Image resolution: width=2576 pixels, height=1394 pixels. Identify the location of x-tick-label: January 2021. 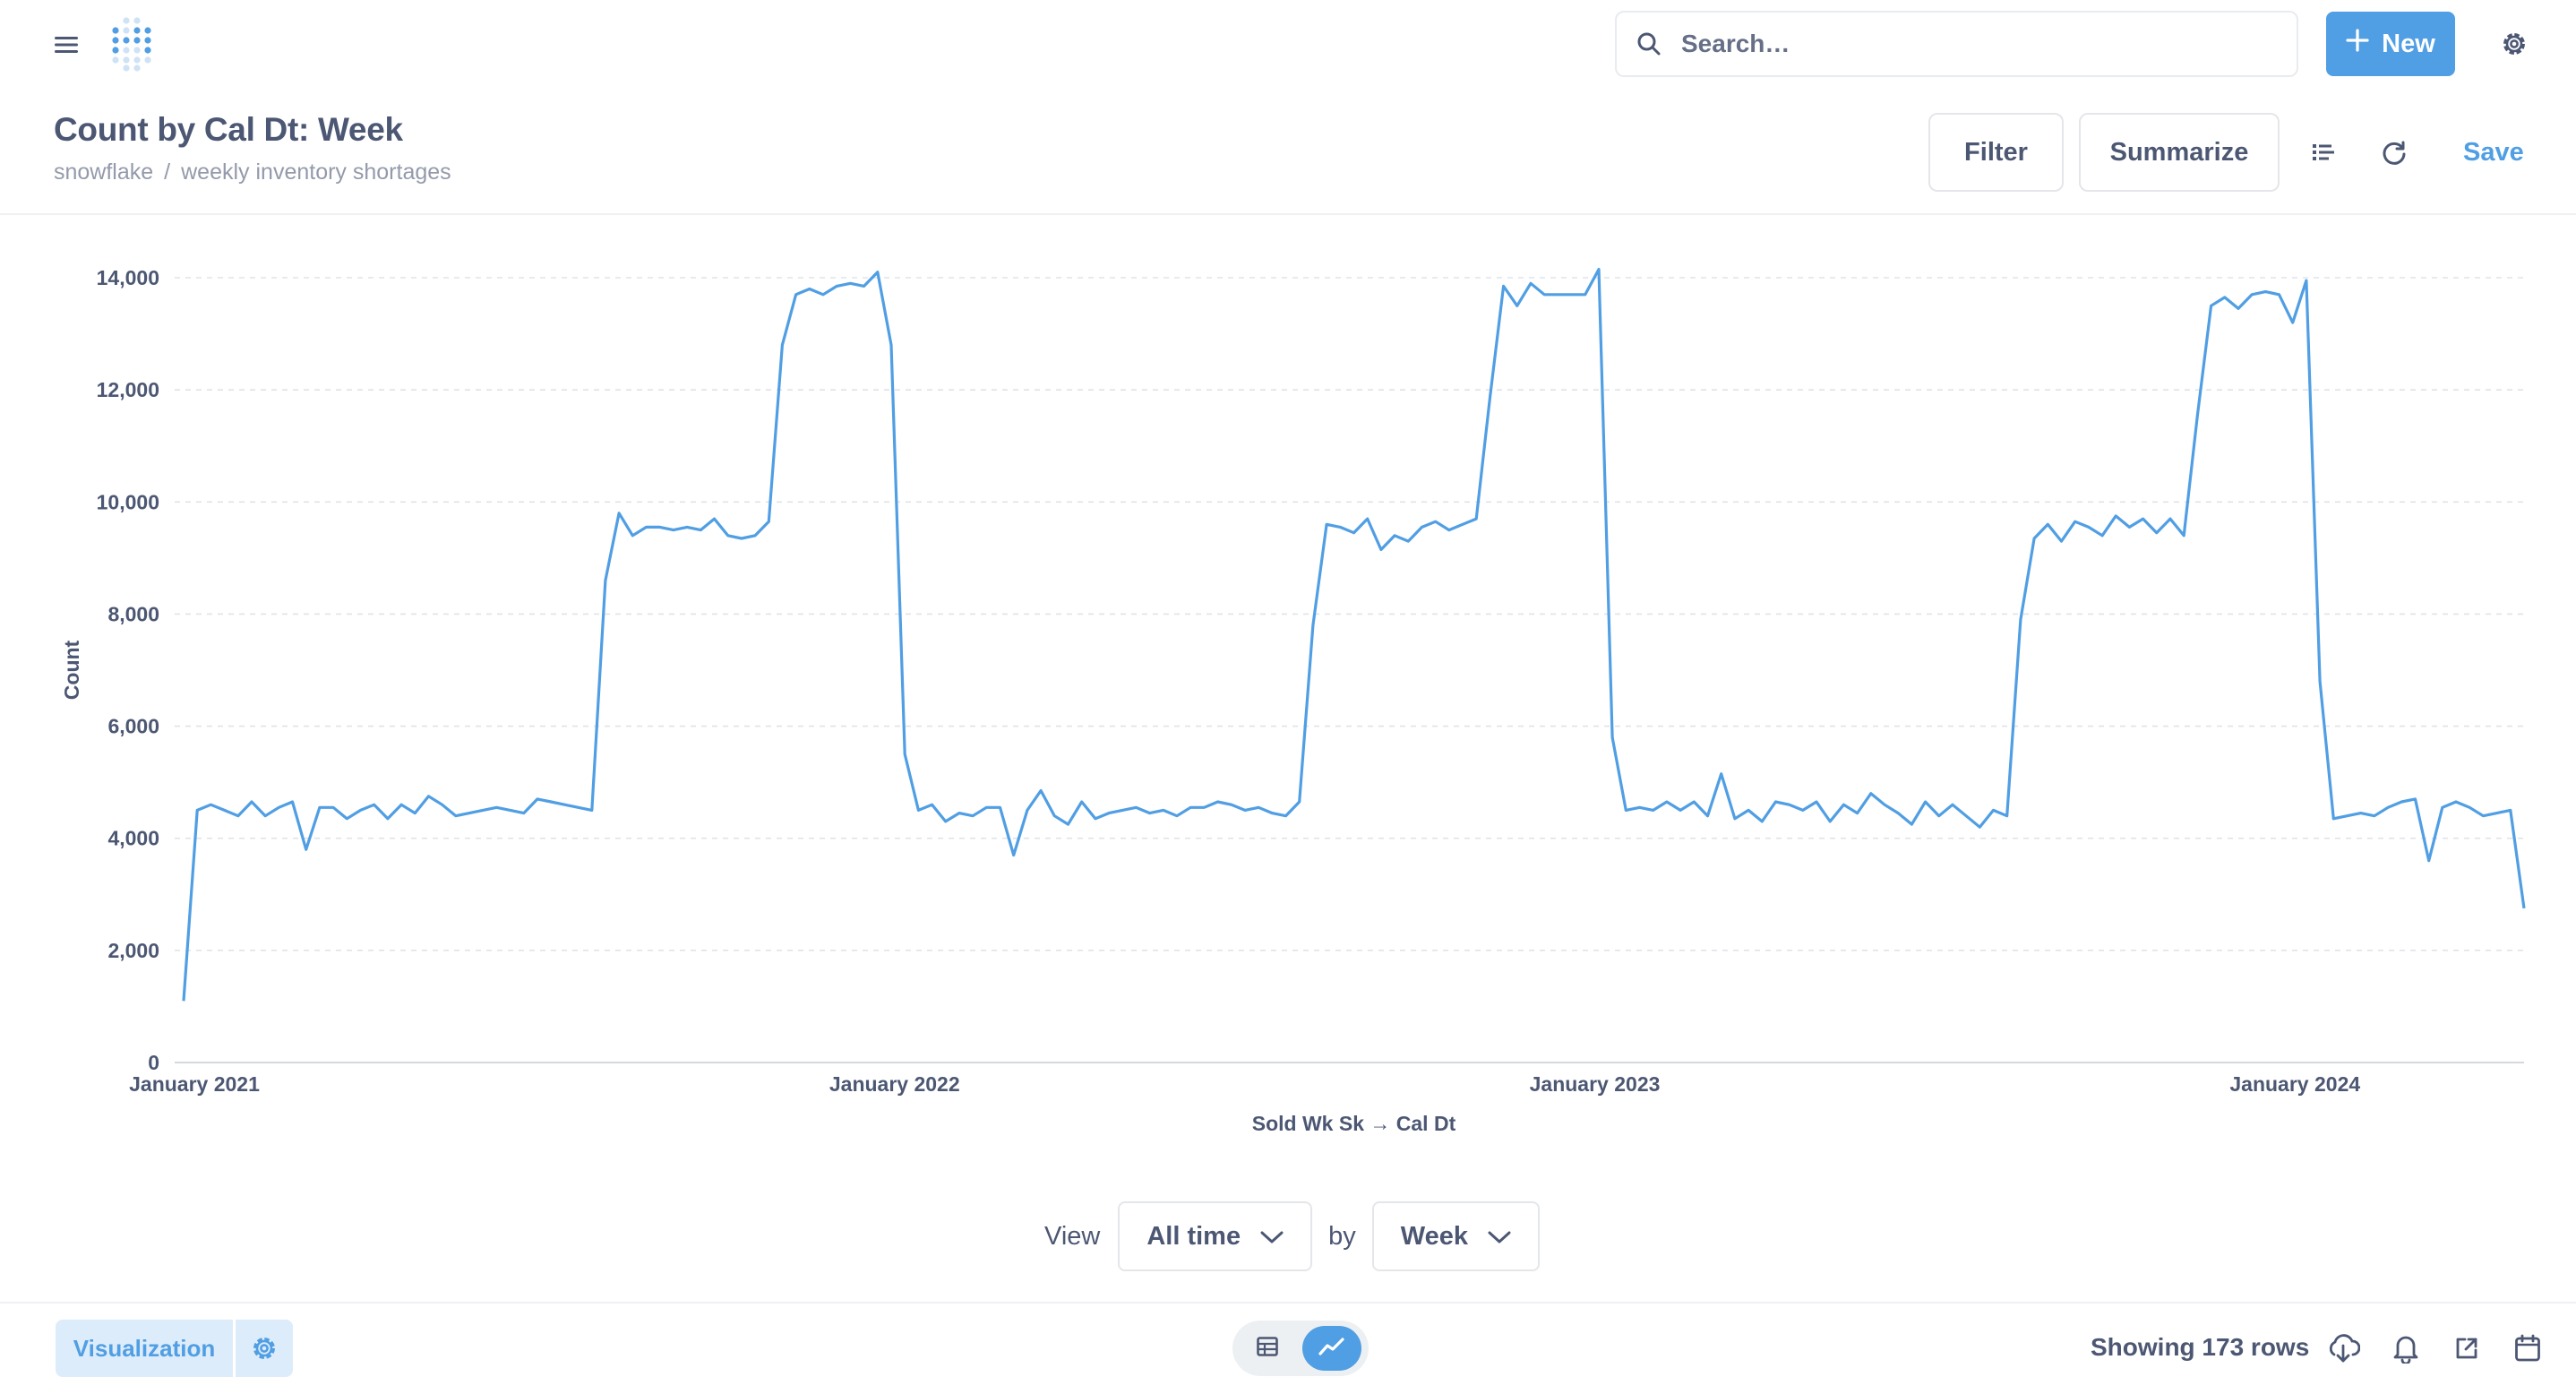
(194, 1084).